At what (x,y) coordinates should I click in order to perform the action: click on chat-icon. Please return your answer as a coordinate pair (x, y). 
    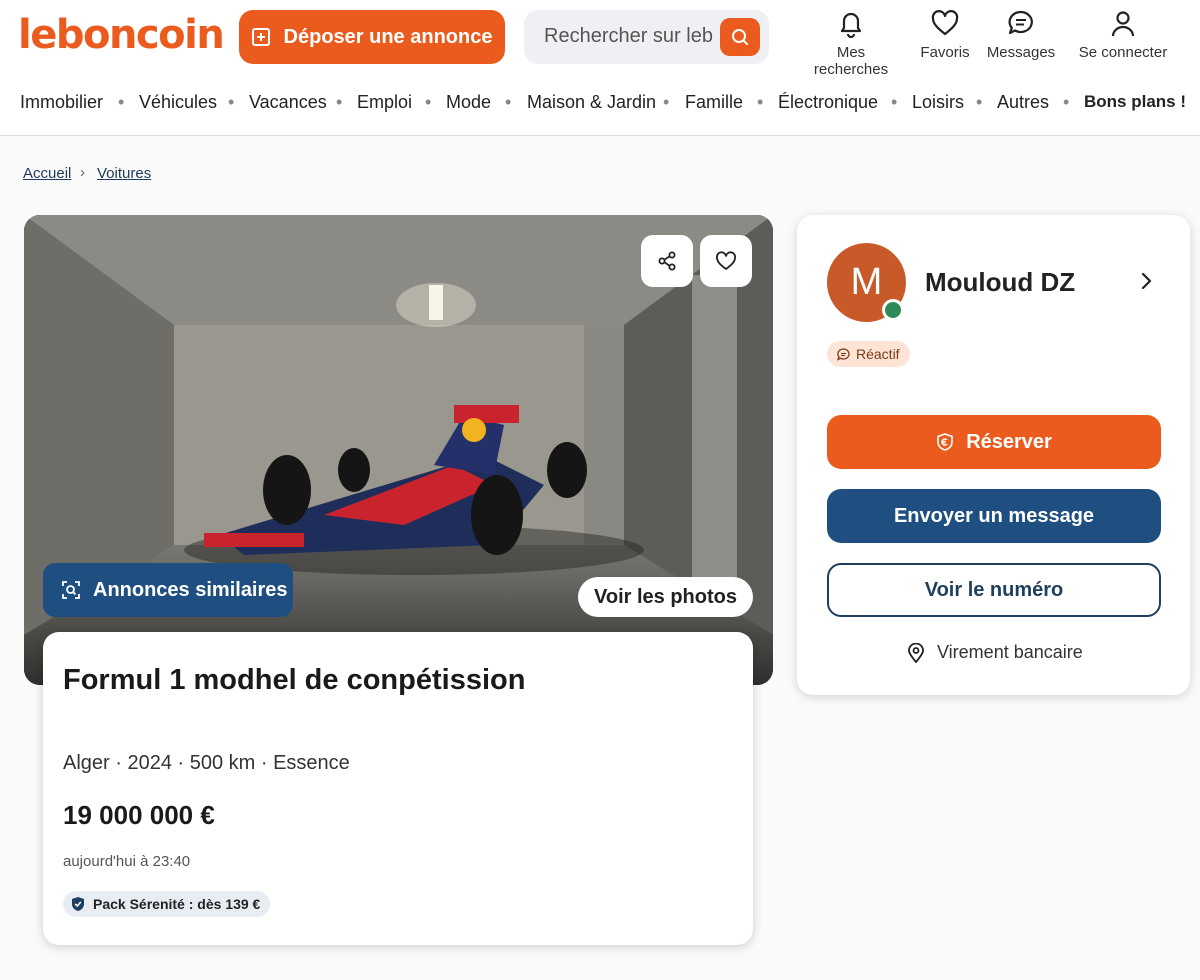
    Looking at the image, I should click on (1020, 22).